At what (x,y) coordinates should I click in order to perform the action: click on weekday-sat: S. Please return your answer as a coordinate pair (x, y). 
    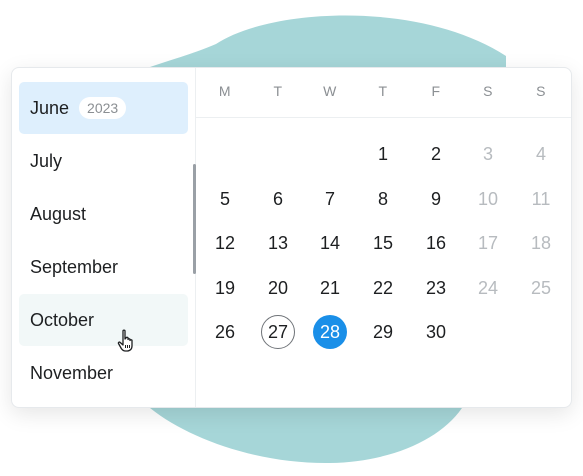
    Looking at the image, I should click on (488, 91).